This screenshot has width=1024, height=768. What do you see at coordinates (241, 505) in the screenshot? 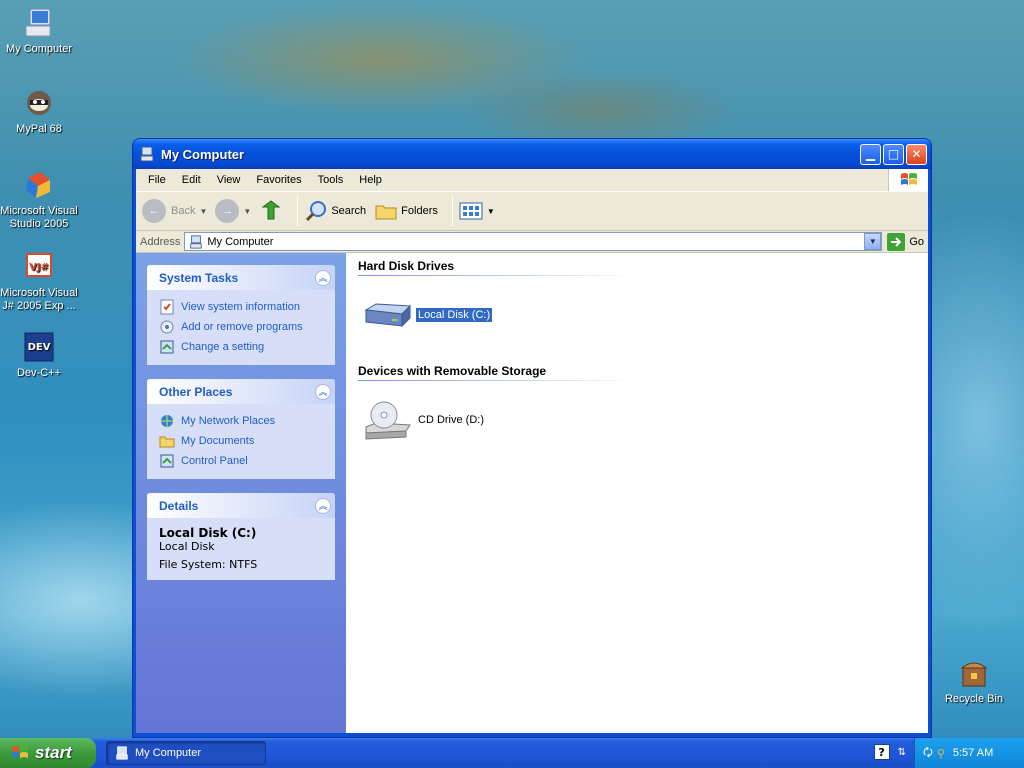
I see `details-header: Details ︽` at bounding box center [241, 505].